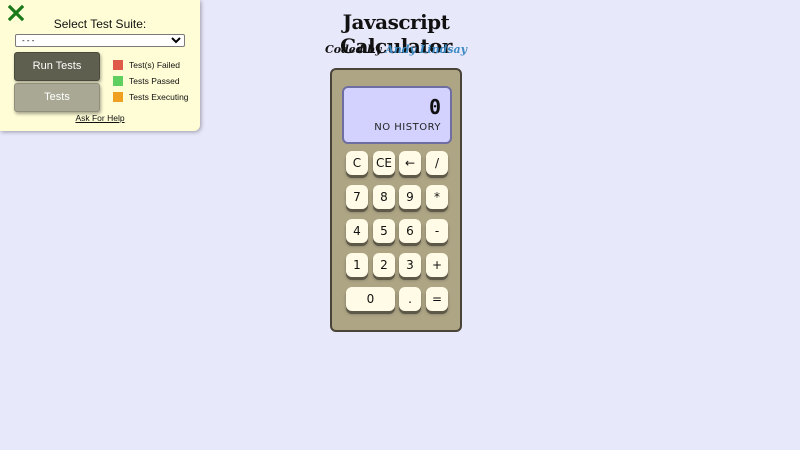  Describe the element at coordinates (384, 197) in the screenshot. I see `eight-button: 8` at that location.